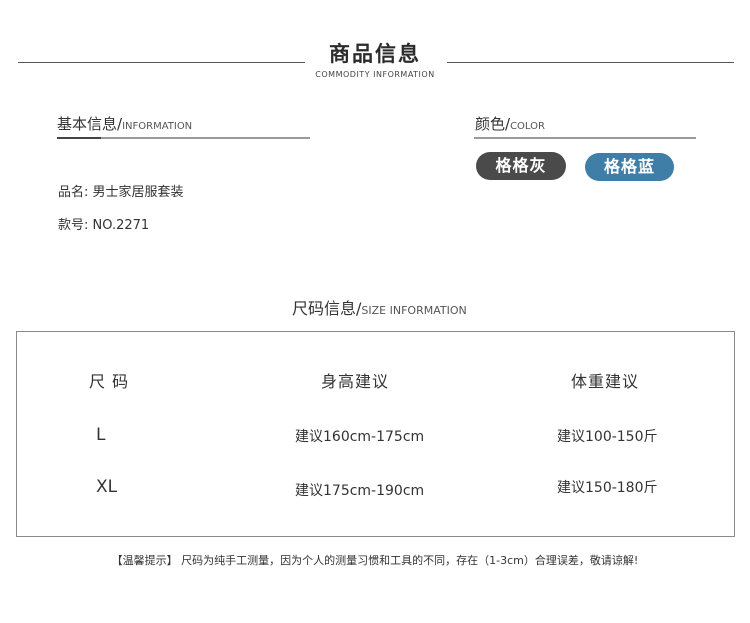  What do you see at coordinates (375, 54) in the screenshot?
I see `page-title: 商品信息` at bounding box center [375, 54].